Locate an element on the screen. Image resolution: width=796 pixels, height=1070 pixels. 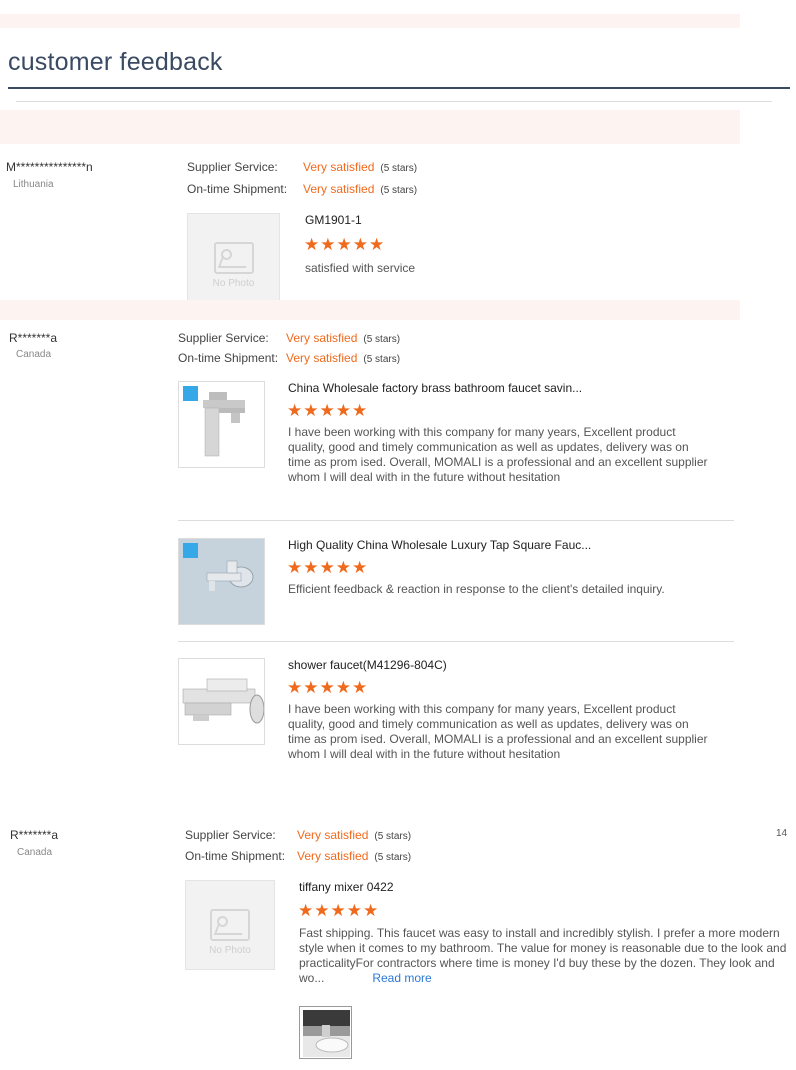
product-title: GM1901-1 is located at coordinates (333, 220).